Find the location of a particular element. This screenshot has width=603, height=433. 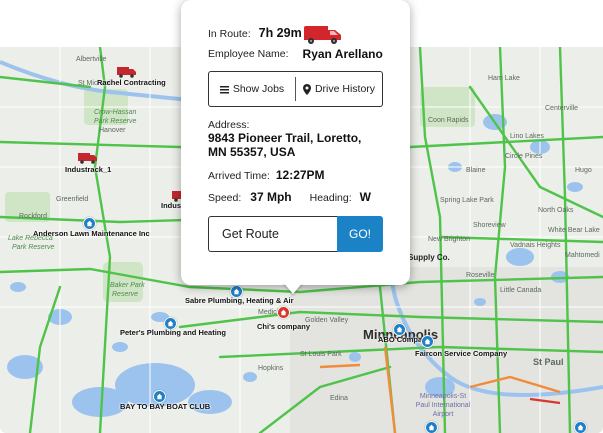

list-icon is located at coordinates (224, 89).